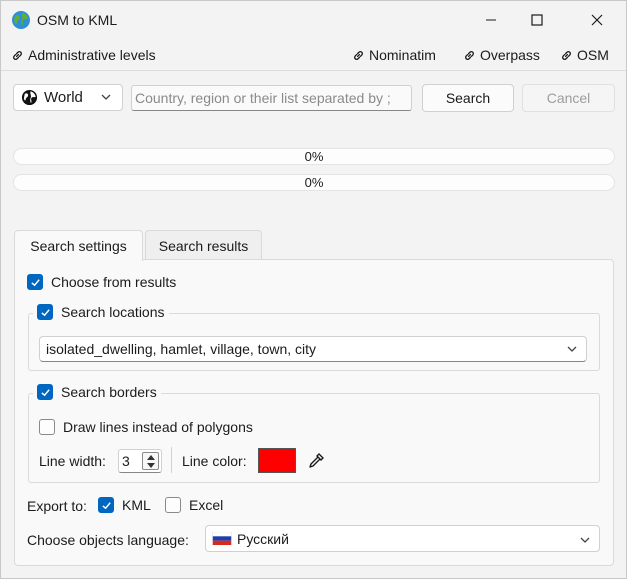 This screenshot has width=627, height=579. I want to click on language-value: Русский, so click(263, 538).